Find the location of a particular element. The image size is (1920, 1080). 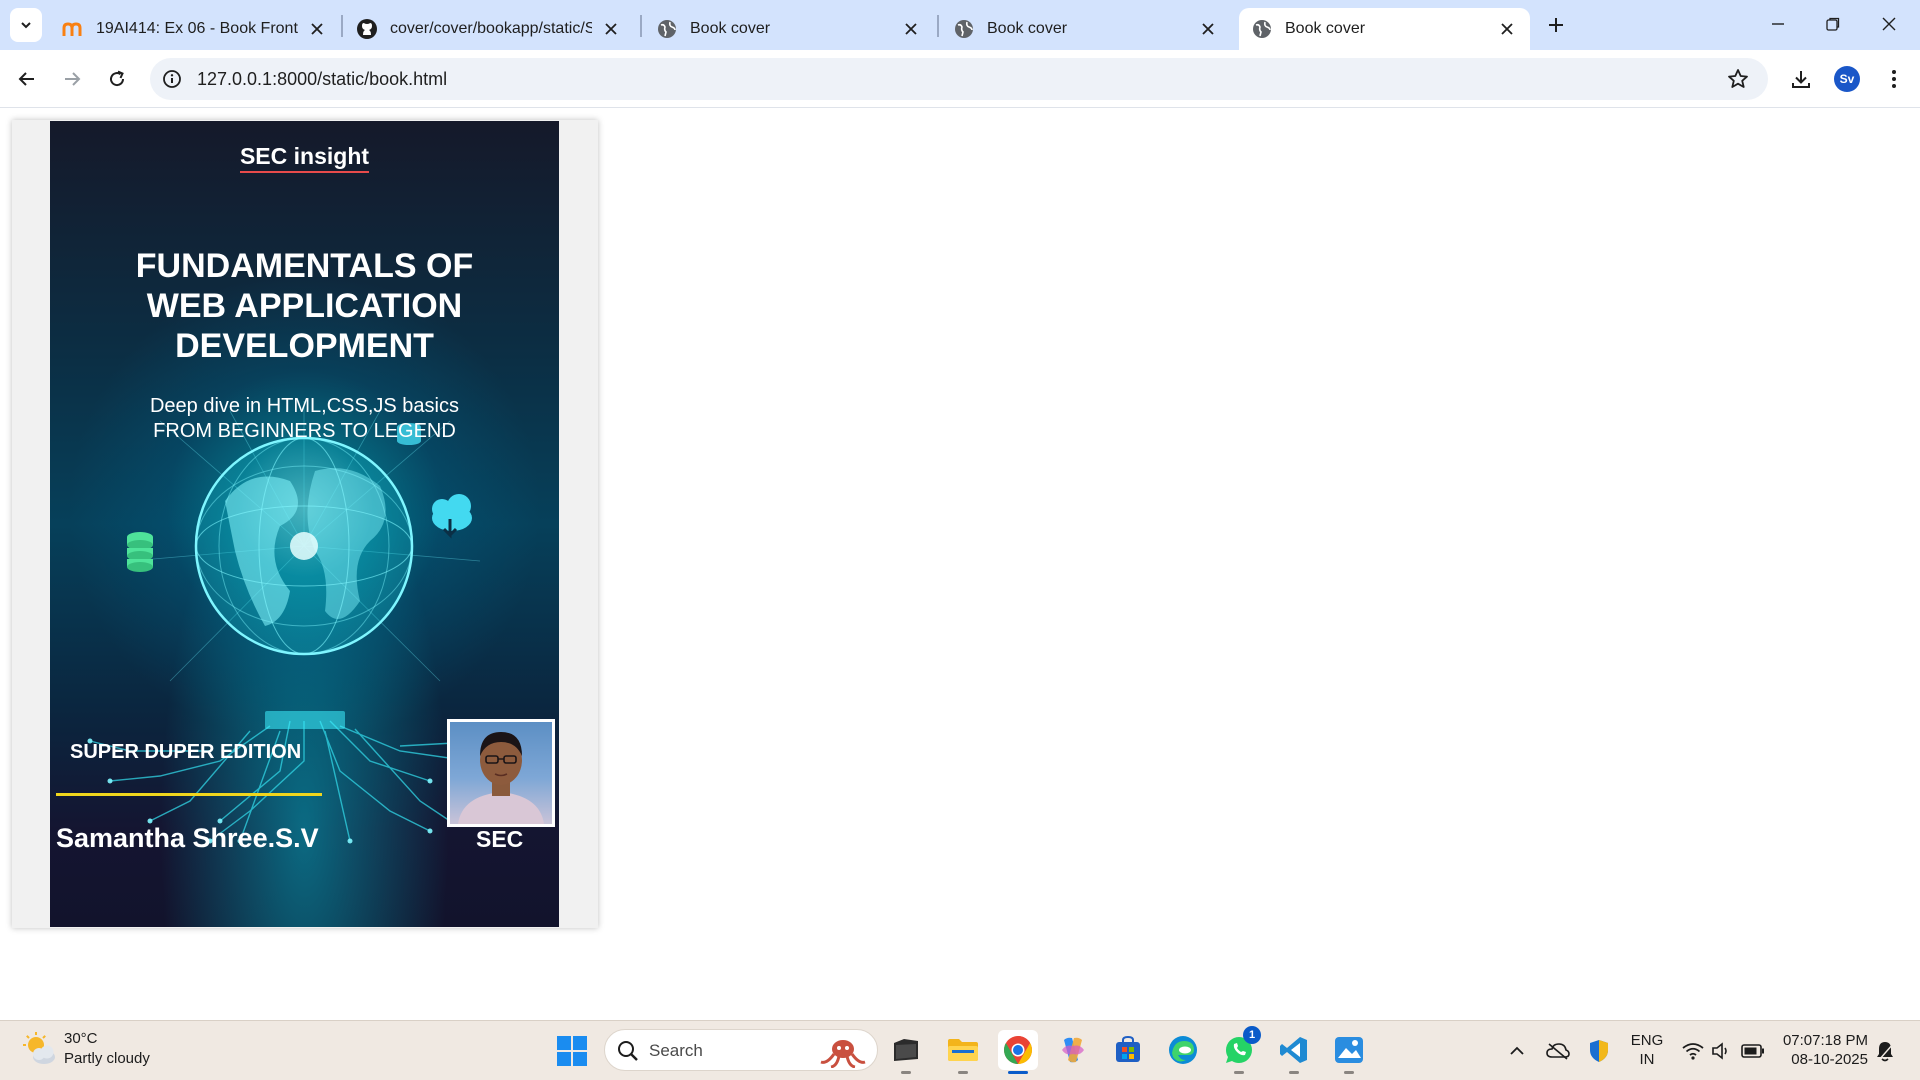

battery-icon is located at coordinates (1752, 1051).